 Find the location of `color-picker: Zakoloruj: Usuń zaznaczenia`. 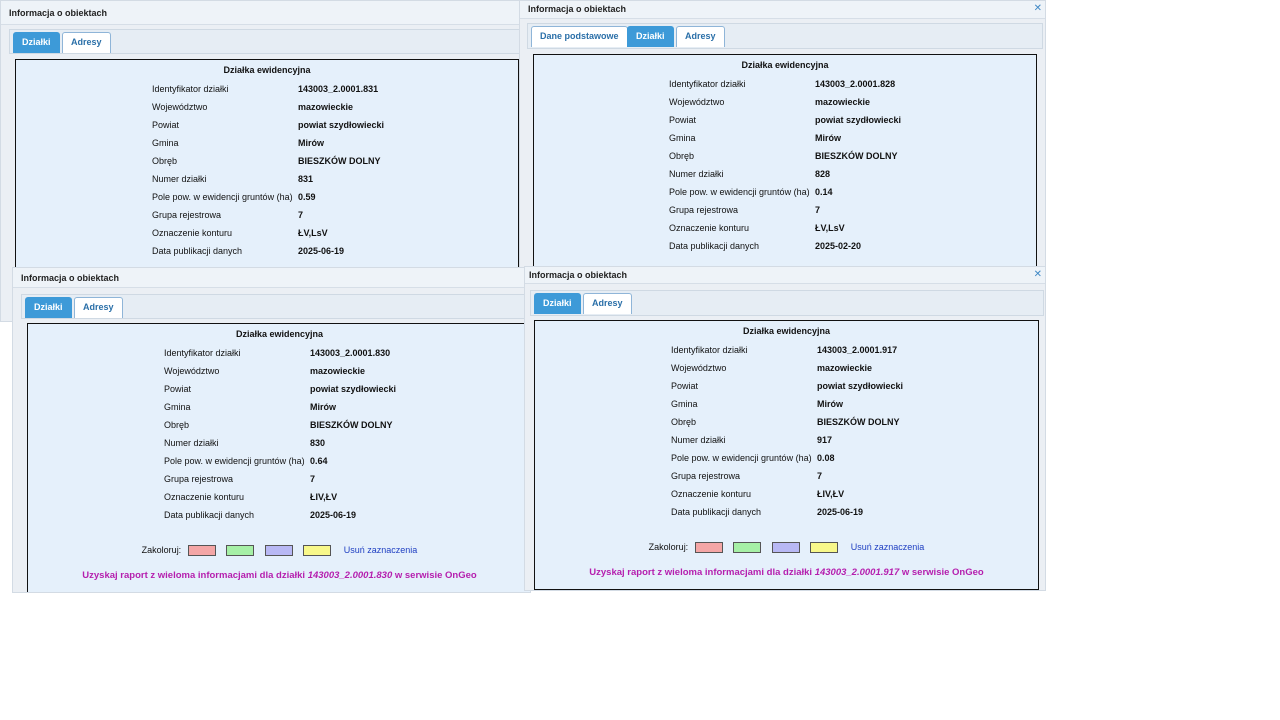

color-picker: Zakoloruj: Usuń zaznaczenia is located at coordinates (279, 551).